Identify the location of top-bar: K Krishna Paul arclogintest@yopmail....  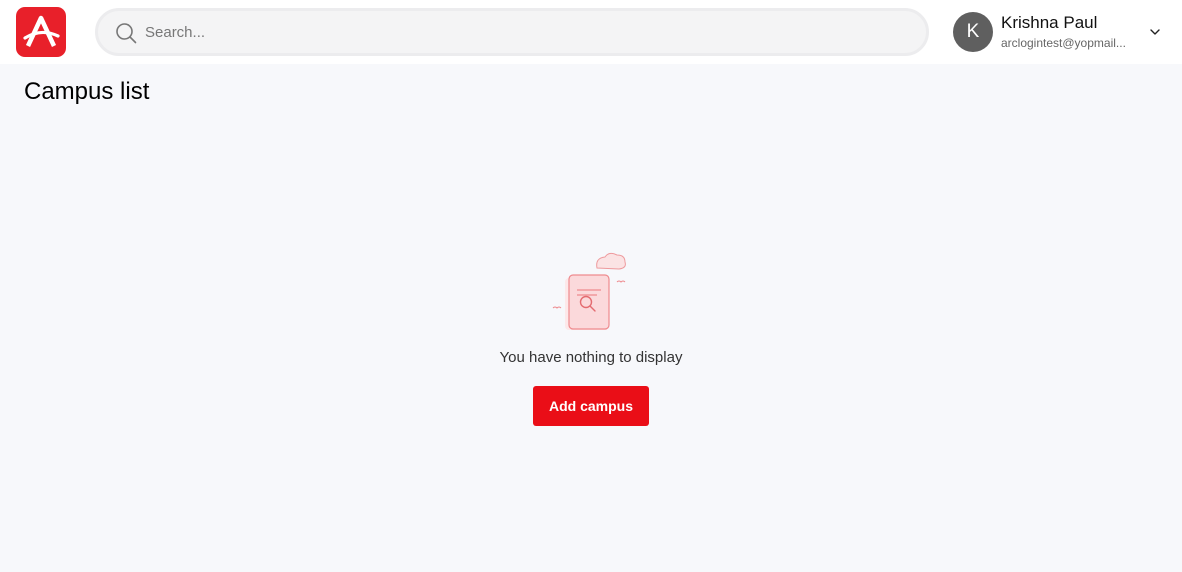
(591, 32).